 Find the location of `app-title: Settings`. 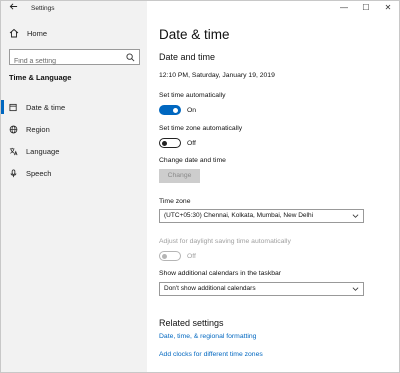

app-title: Settings is located at coordinates (43, 8).